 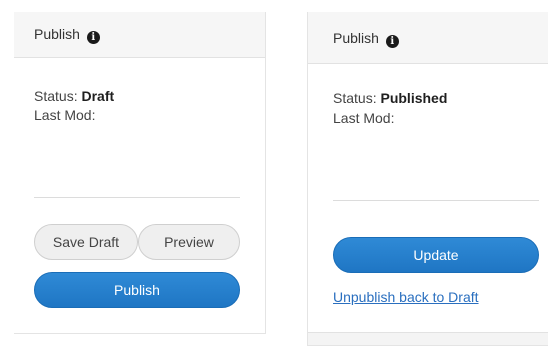 I want to click on status-value: Published, so click(x=414, y=98).